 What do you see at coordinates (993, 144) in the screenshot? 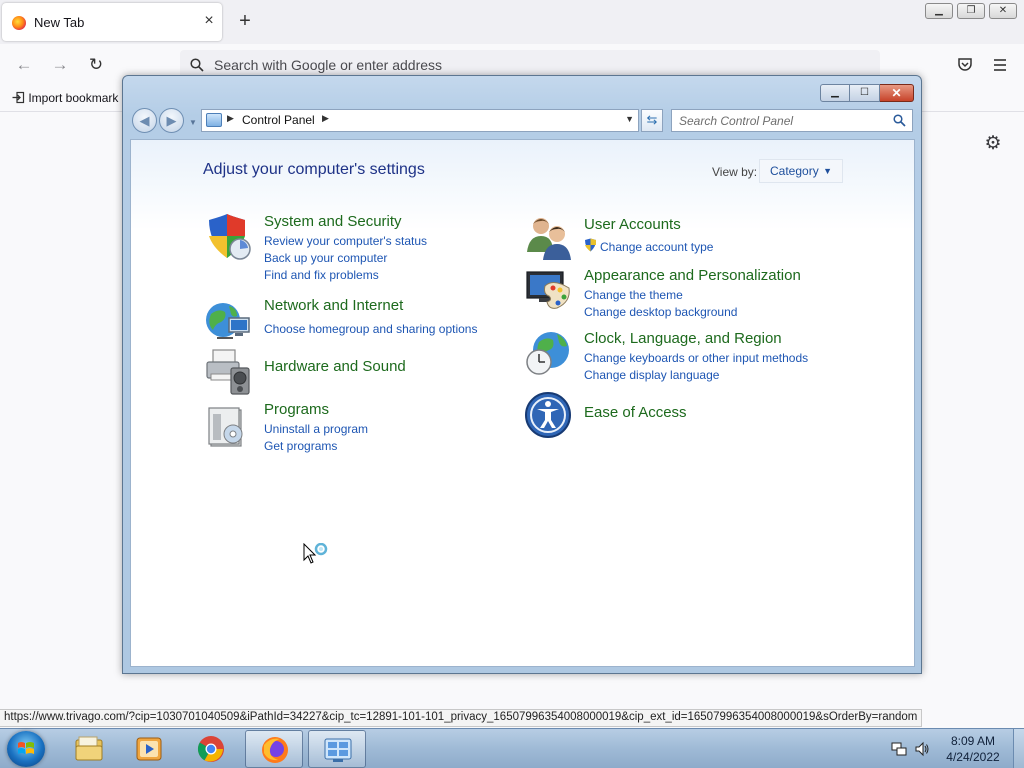
I see `gear-icon: ⚙` at bounding box center [993, 144].